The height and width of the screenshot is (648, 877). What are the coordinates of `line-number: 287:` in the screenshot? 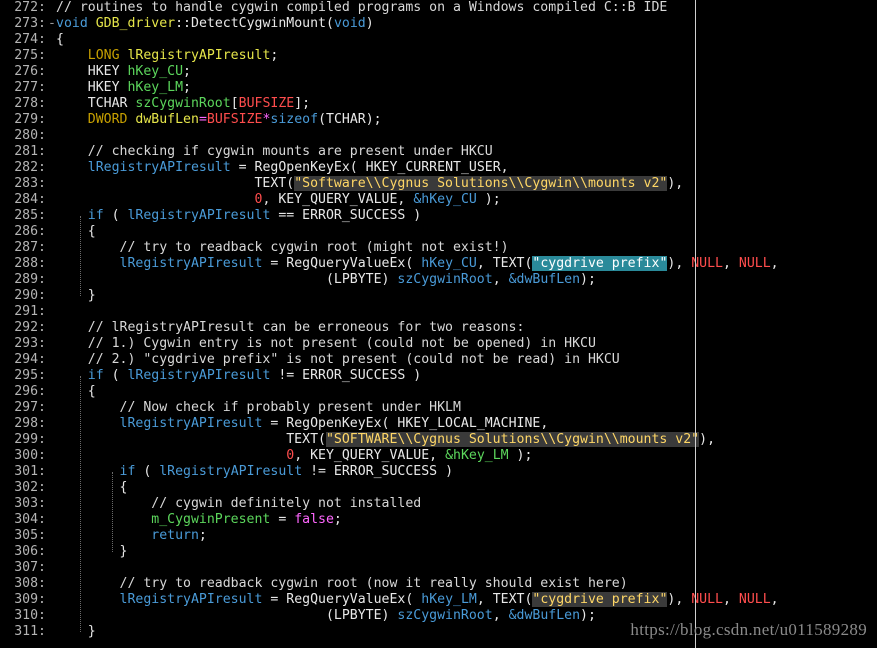 It's located at (30, 247).